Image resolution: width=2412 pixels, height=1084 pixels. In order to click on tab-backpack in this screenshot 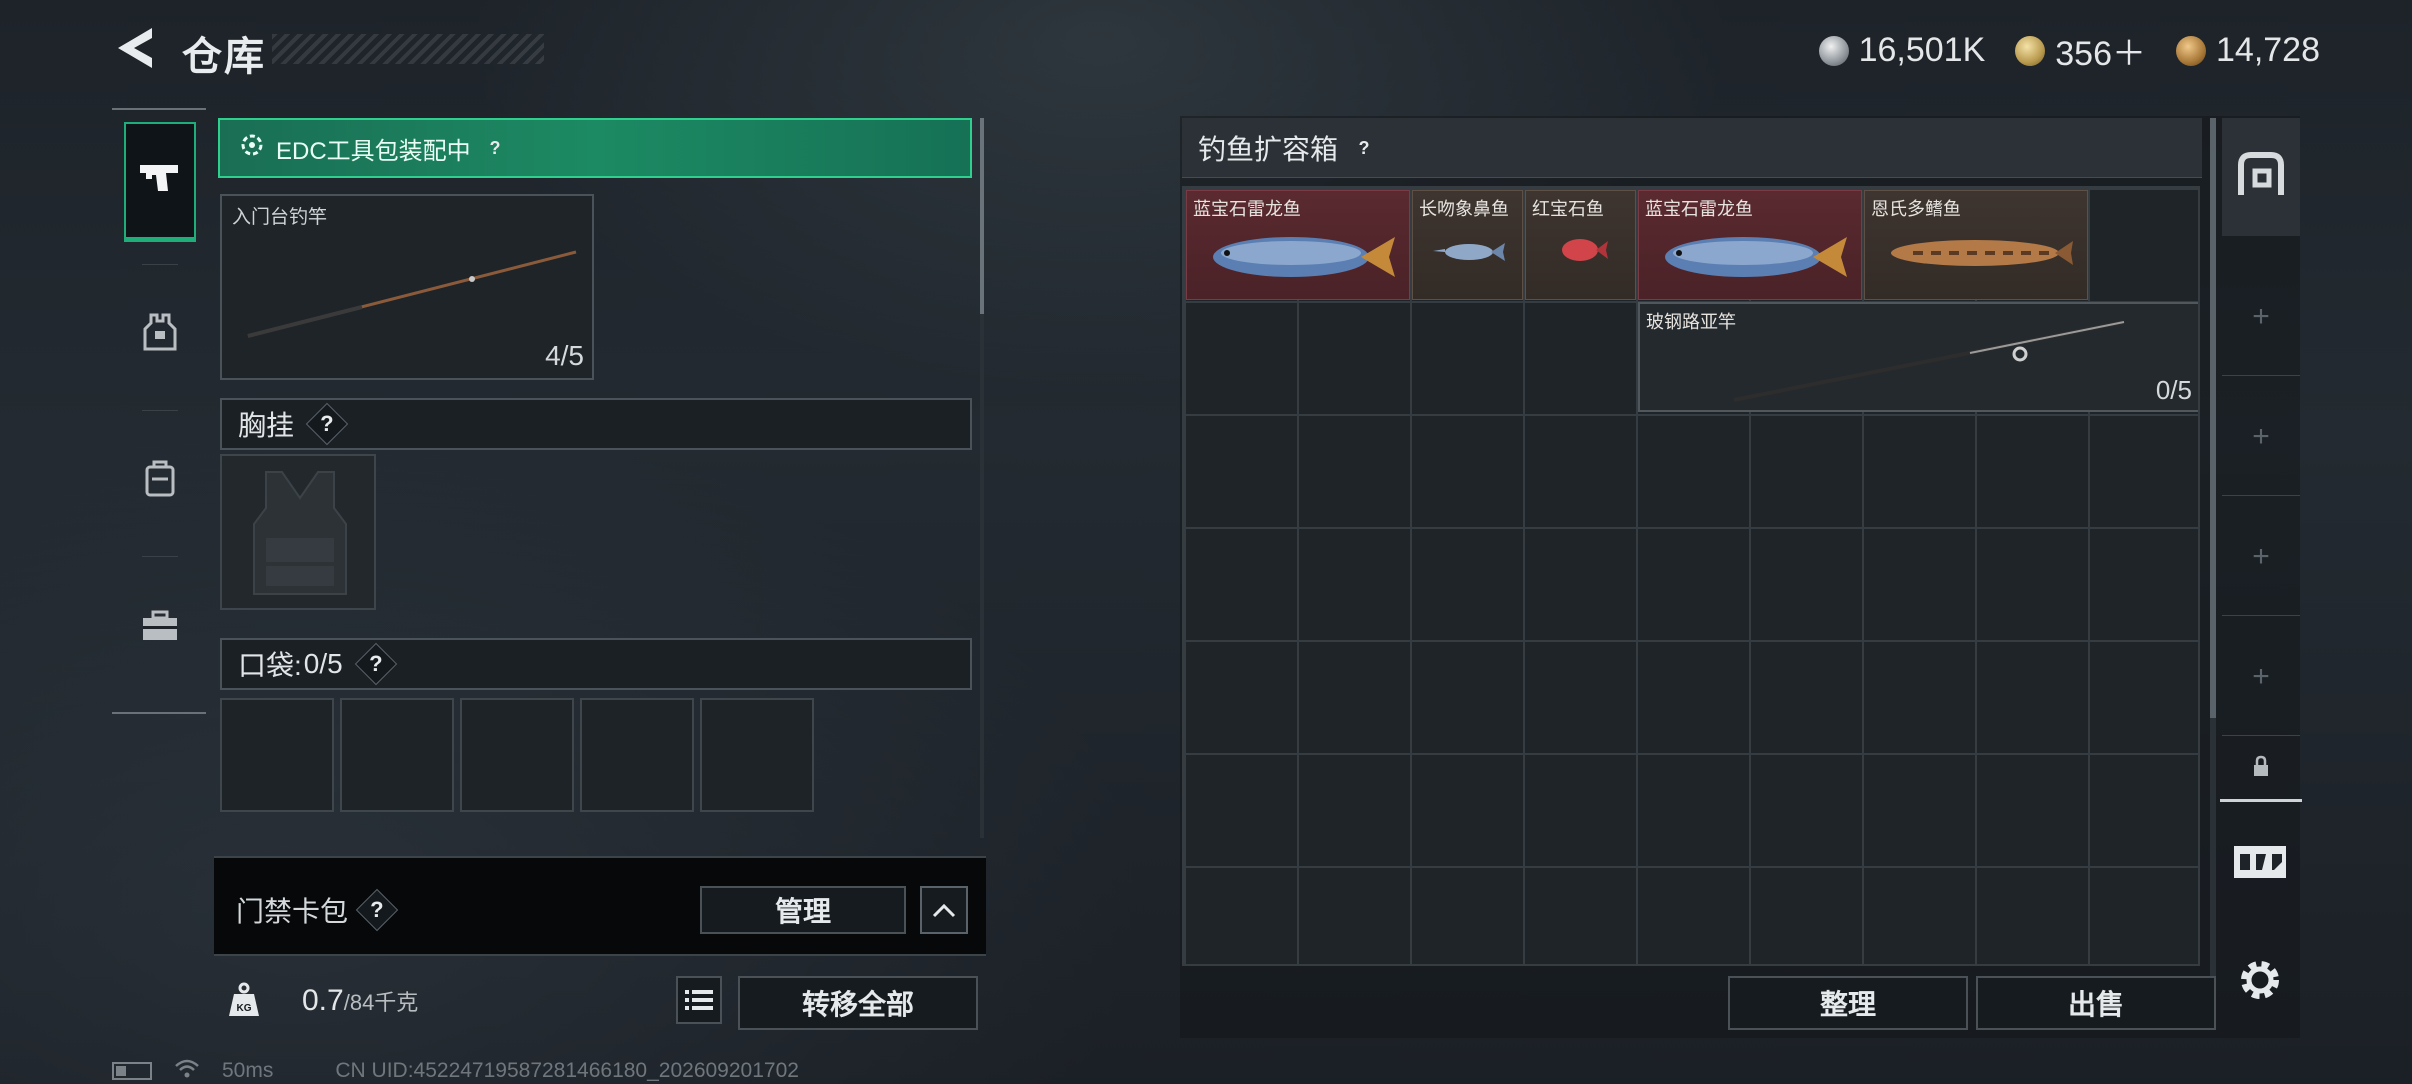, I will do `click(160, 480)`.